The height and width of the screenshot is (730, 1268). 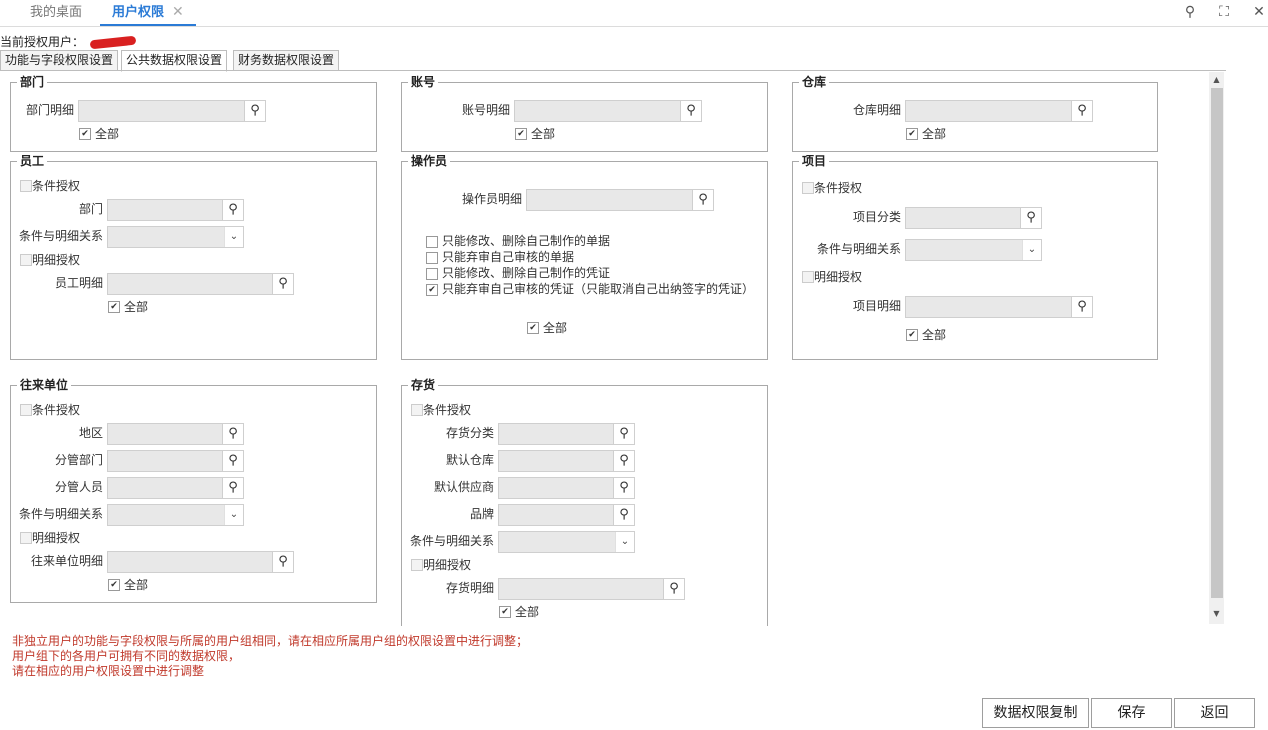 What do you see at coordinates (469, 433) in the screenshot?
I see `inventory-category-label: 存货分类` at bounding box center [469, 433].